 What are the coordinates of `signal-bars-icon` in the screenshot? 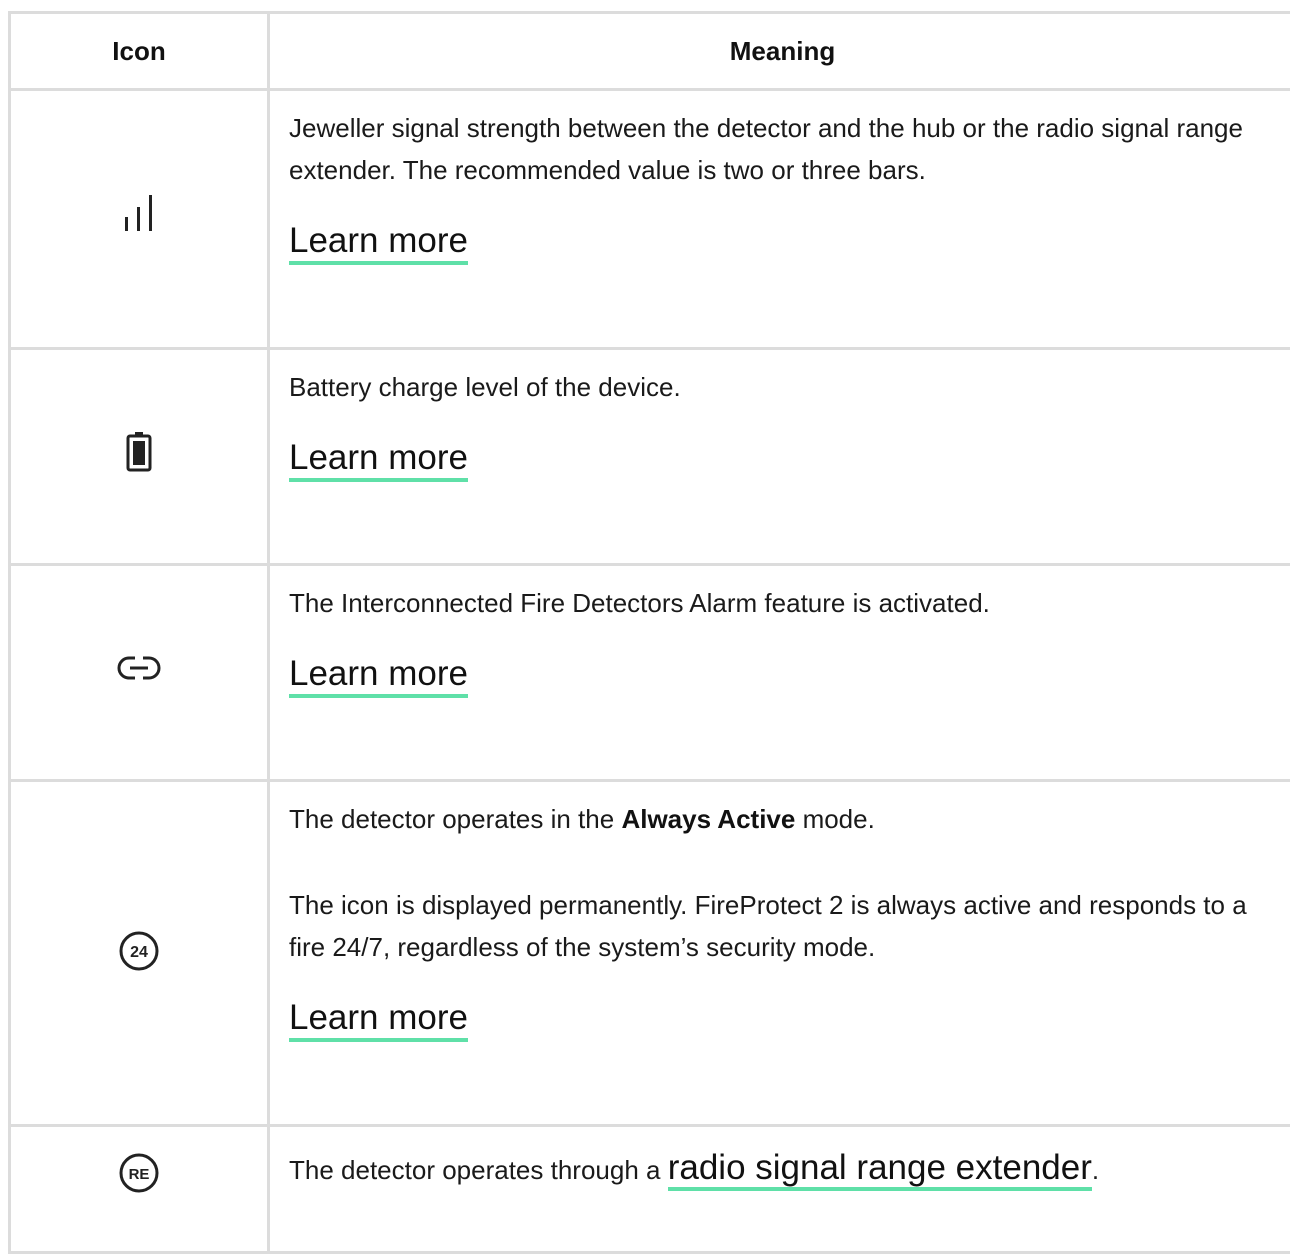 It's located at (139, 215).